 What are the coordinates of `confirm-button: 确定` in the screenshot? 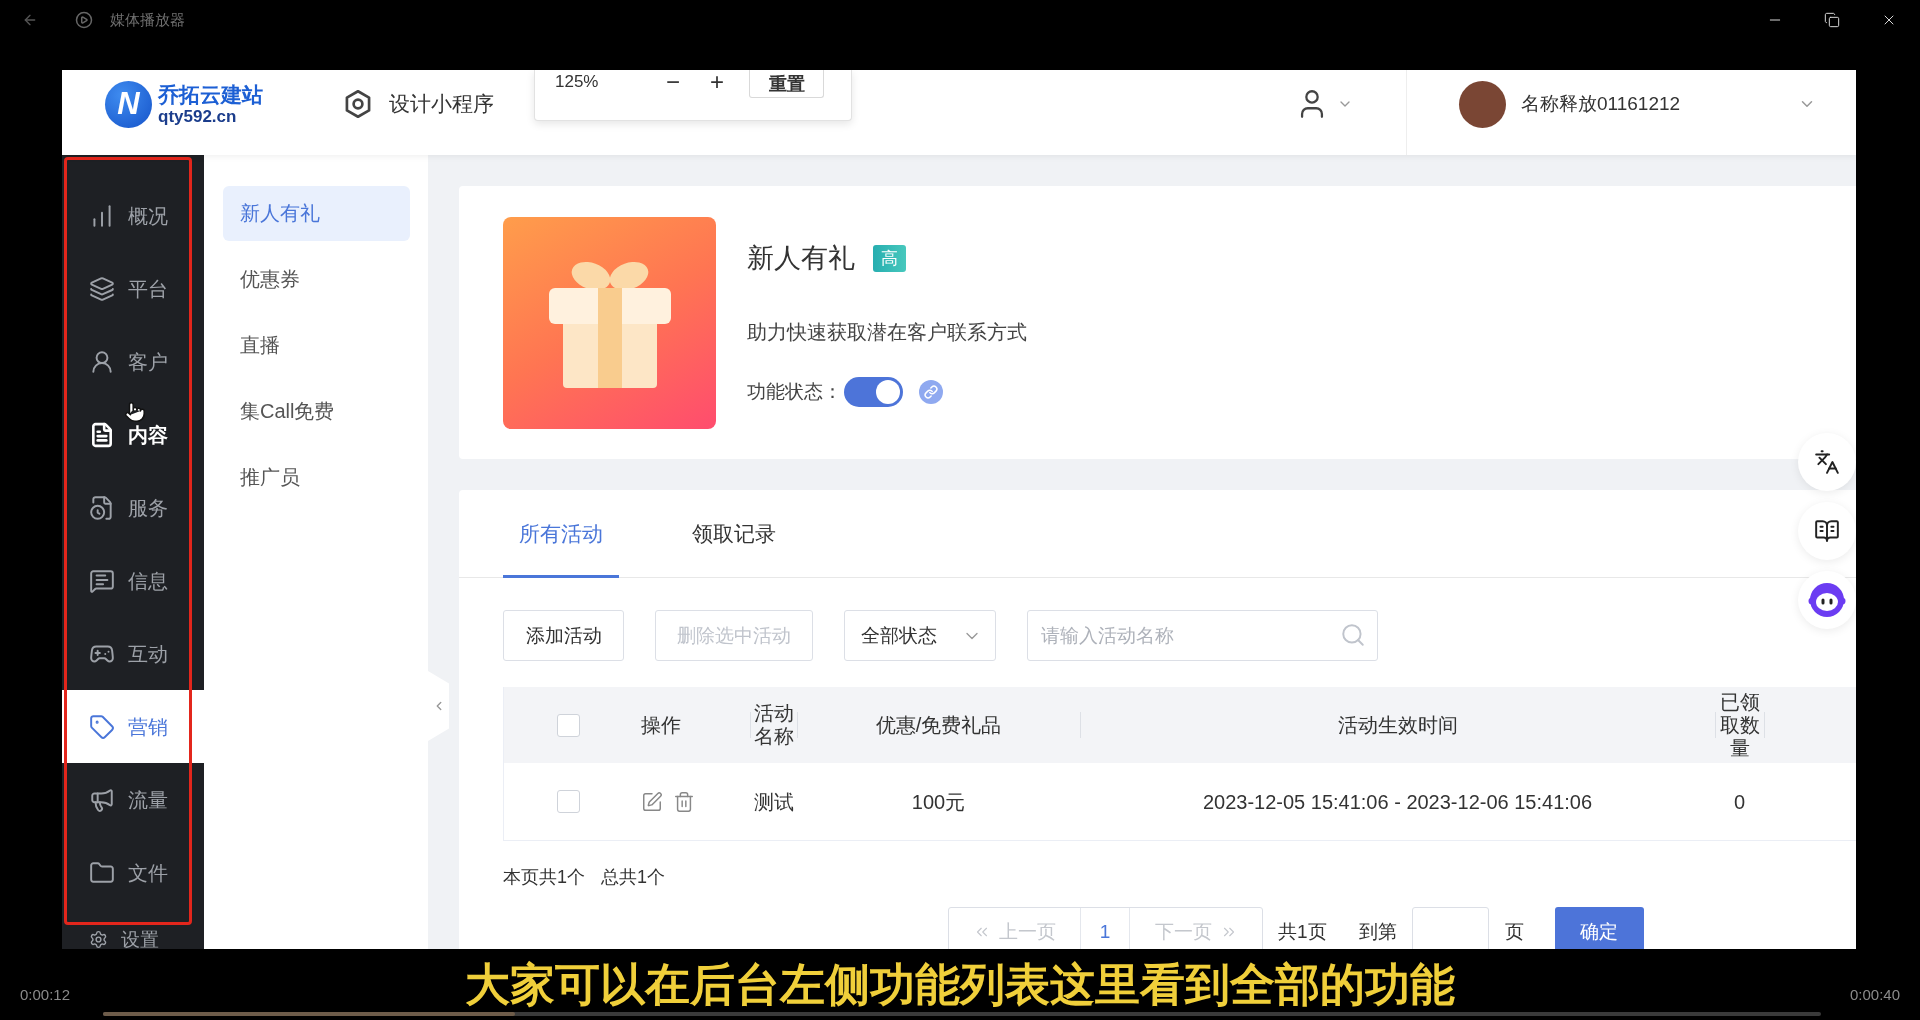 It's located at (1599, 928).